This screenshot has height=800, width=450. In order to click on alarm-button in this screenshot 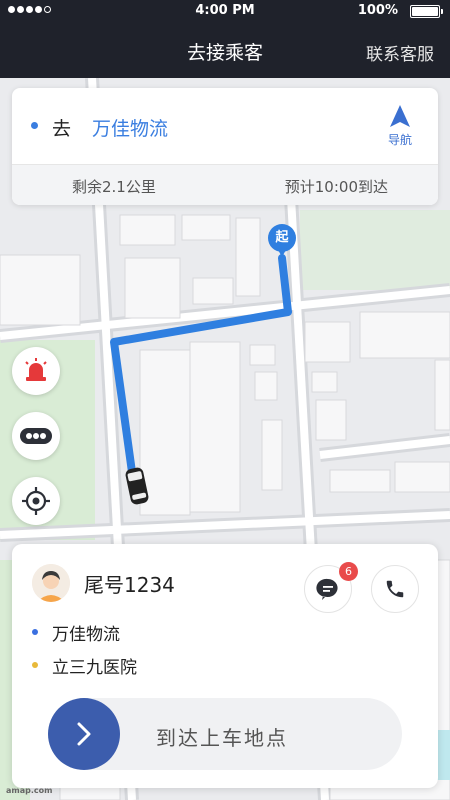, I will do `click(36, 371)`.